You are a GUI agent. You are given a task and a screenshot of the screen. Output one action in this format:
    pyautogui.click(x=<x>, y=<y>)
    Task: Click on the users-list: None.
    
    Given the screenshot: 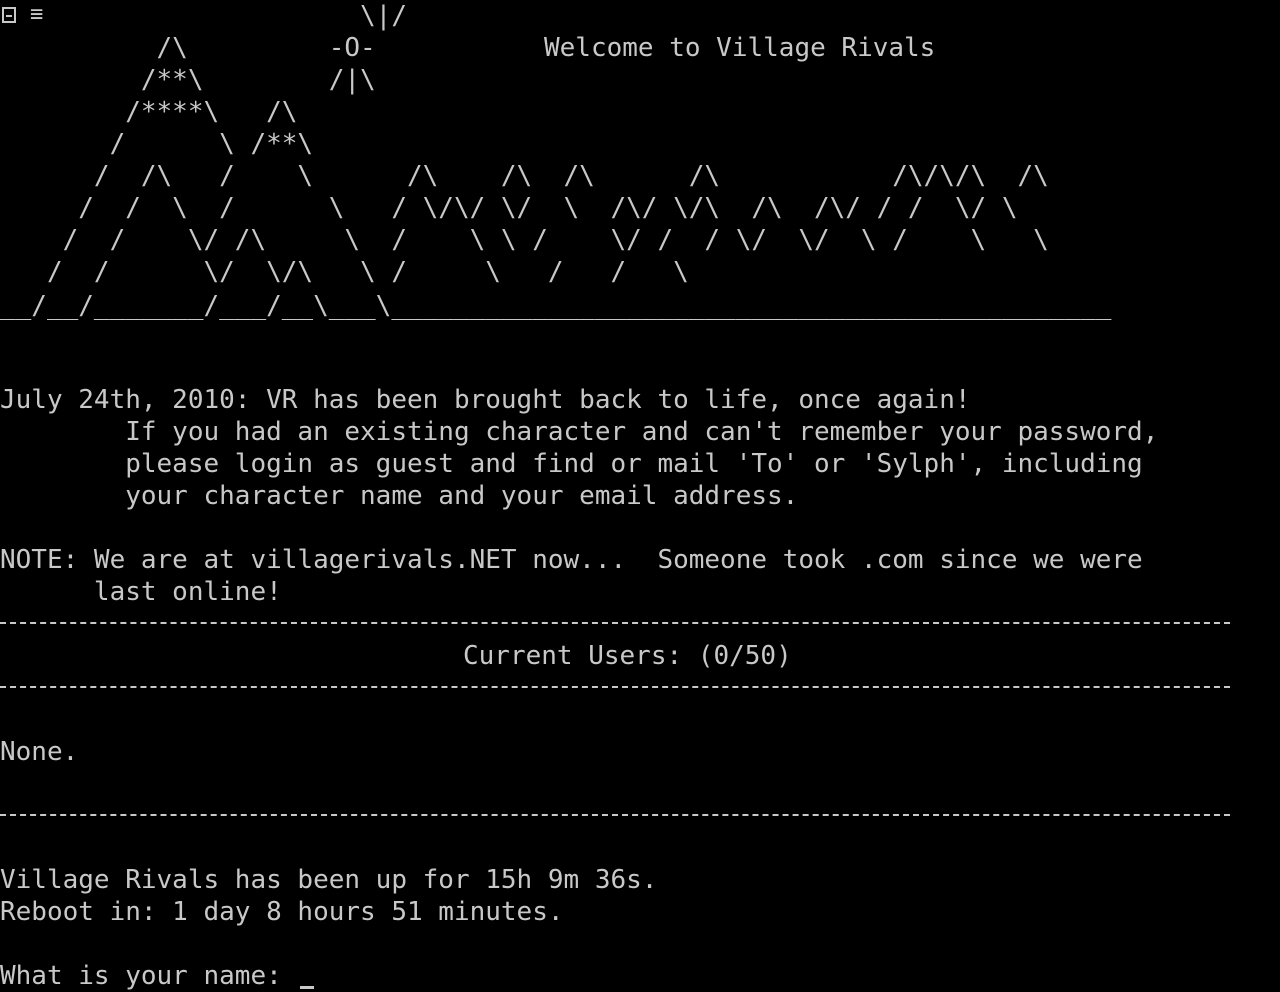 What is the action you would take?
    pyautogui.click(x=39, y=752)
    